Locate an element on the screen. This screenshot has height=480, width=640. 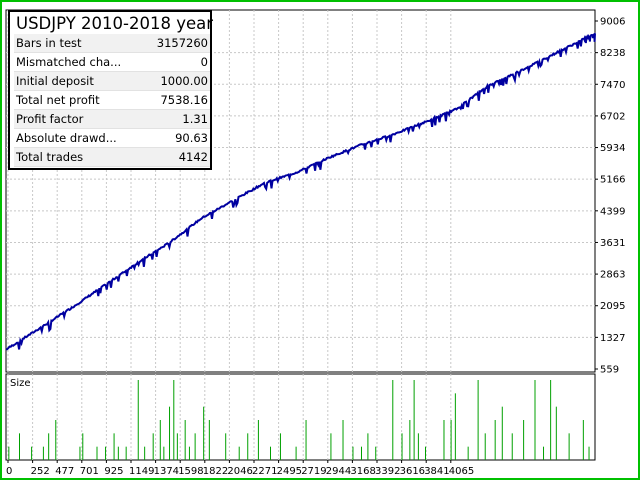
x-tick-label: 925 is located at coordinates (113, 471).